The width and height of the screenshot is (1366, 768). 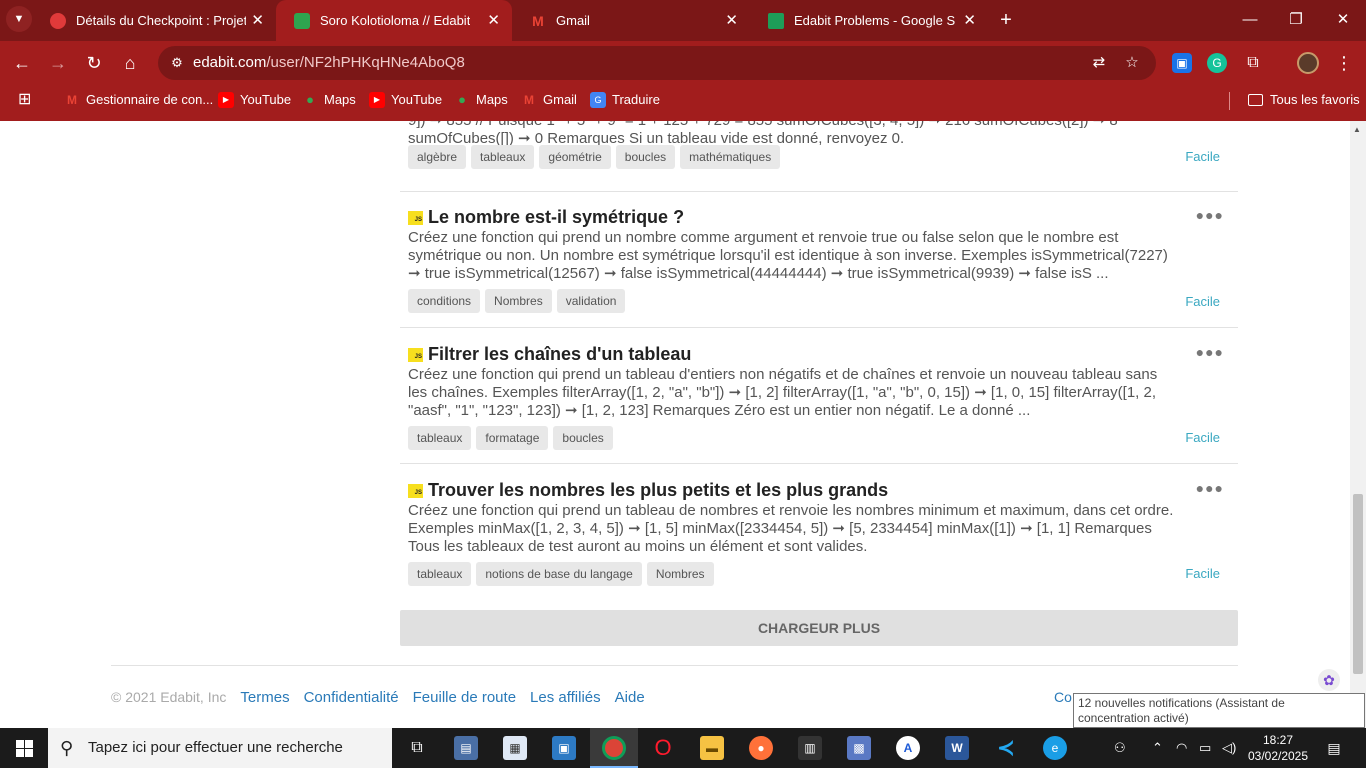 I want to click on tag: formatage, so click(x=512, y=438).